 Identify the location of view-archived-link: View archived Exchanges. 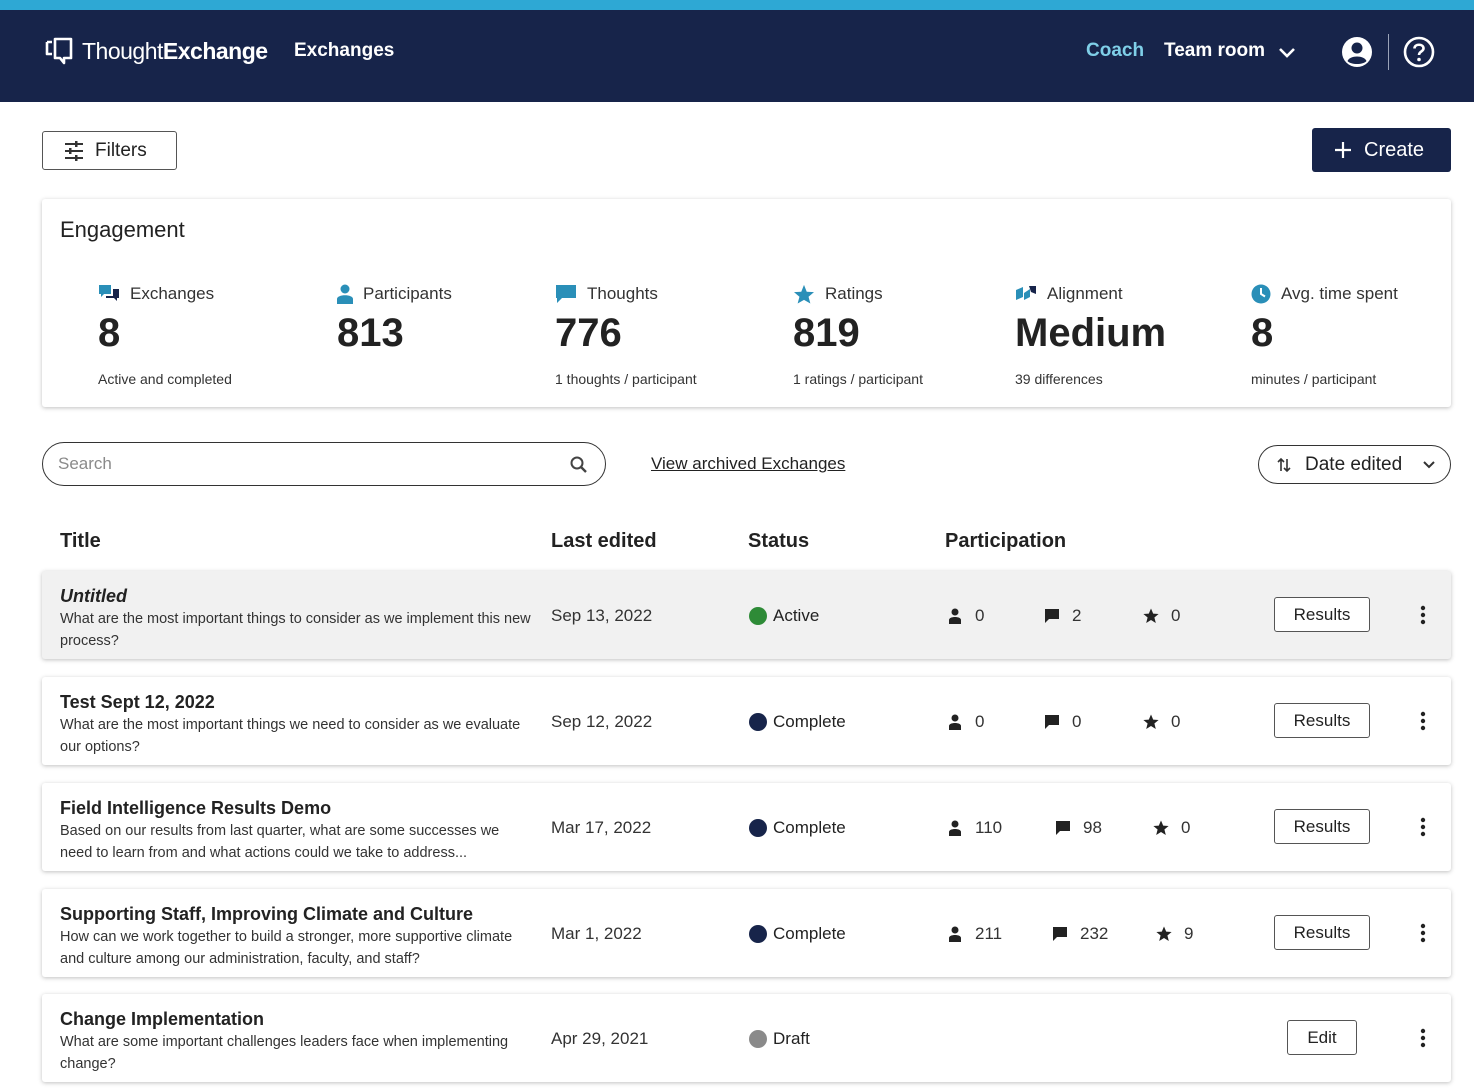
(748, 464).